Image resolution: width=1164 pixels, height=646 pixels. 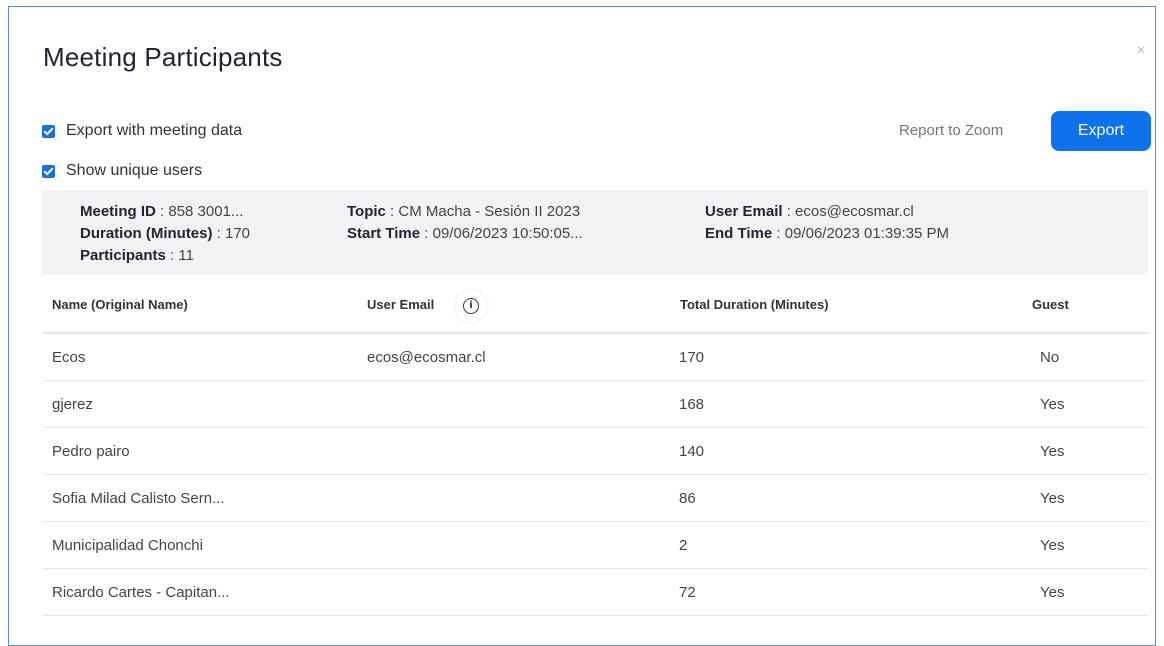 I want to click on participant-duration: 170, so click(x=692, y=357).